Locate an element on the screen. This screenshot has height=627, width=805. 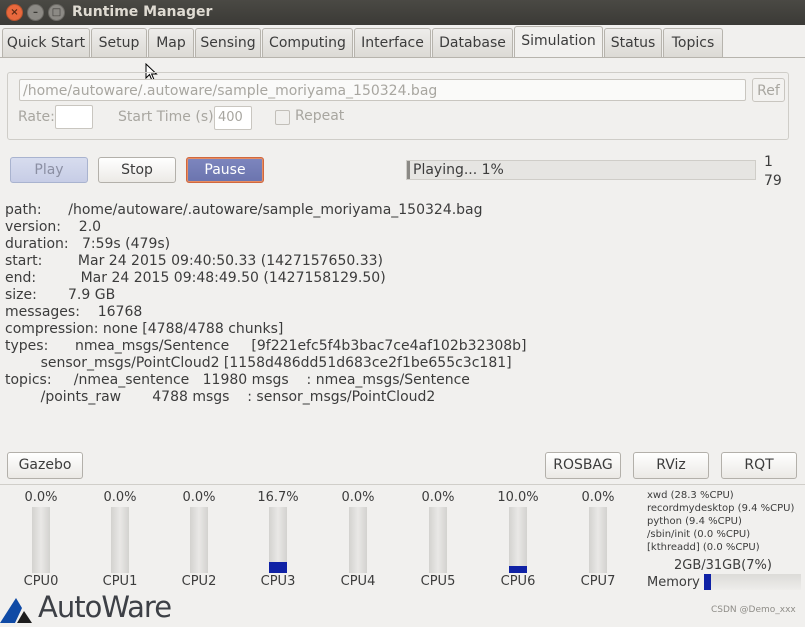
tab-topics: Topics is located at coordinates (693, 42).